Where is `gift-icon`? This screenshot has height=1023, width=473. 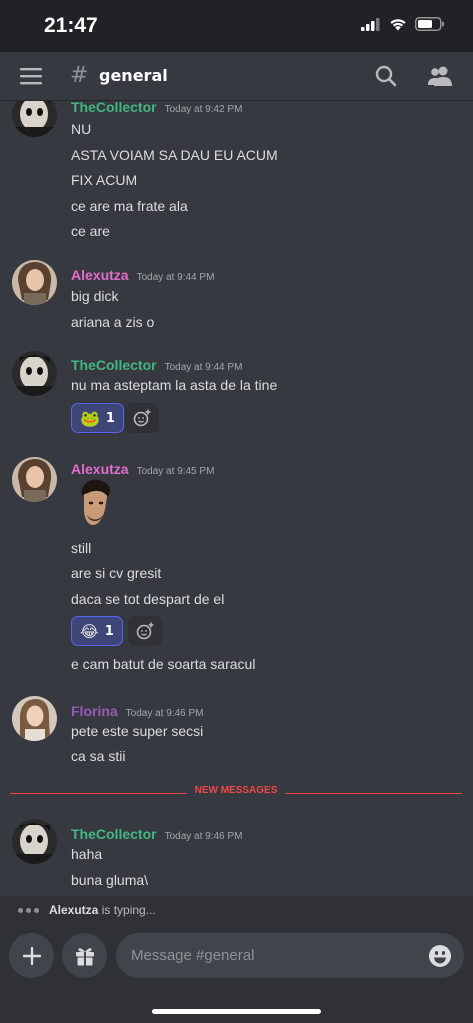
gift-icon is located at coordinates (84, 956).